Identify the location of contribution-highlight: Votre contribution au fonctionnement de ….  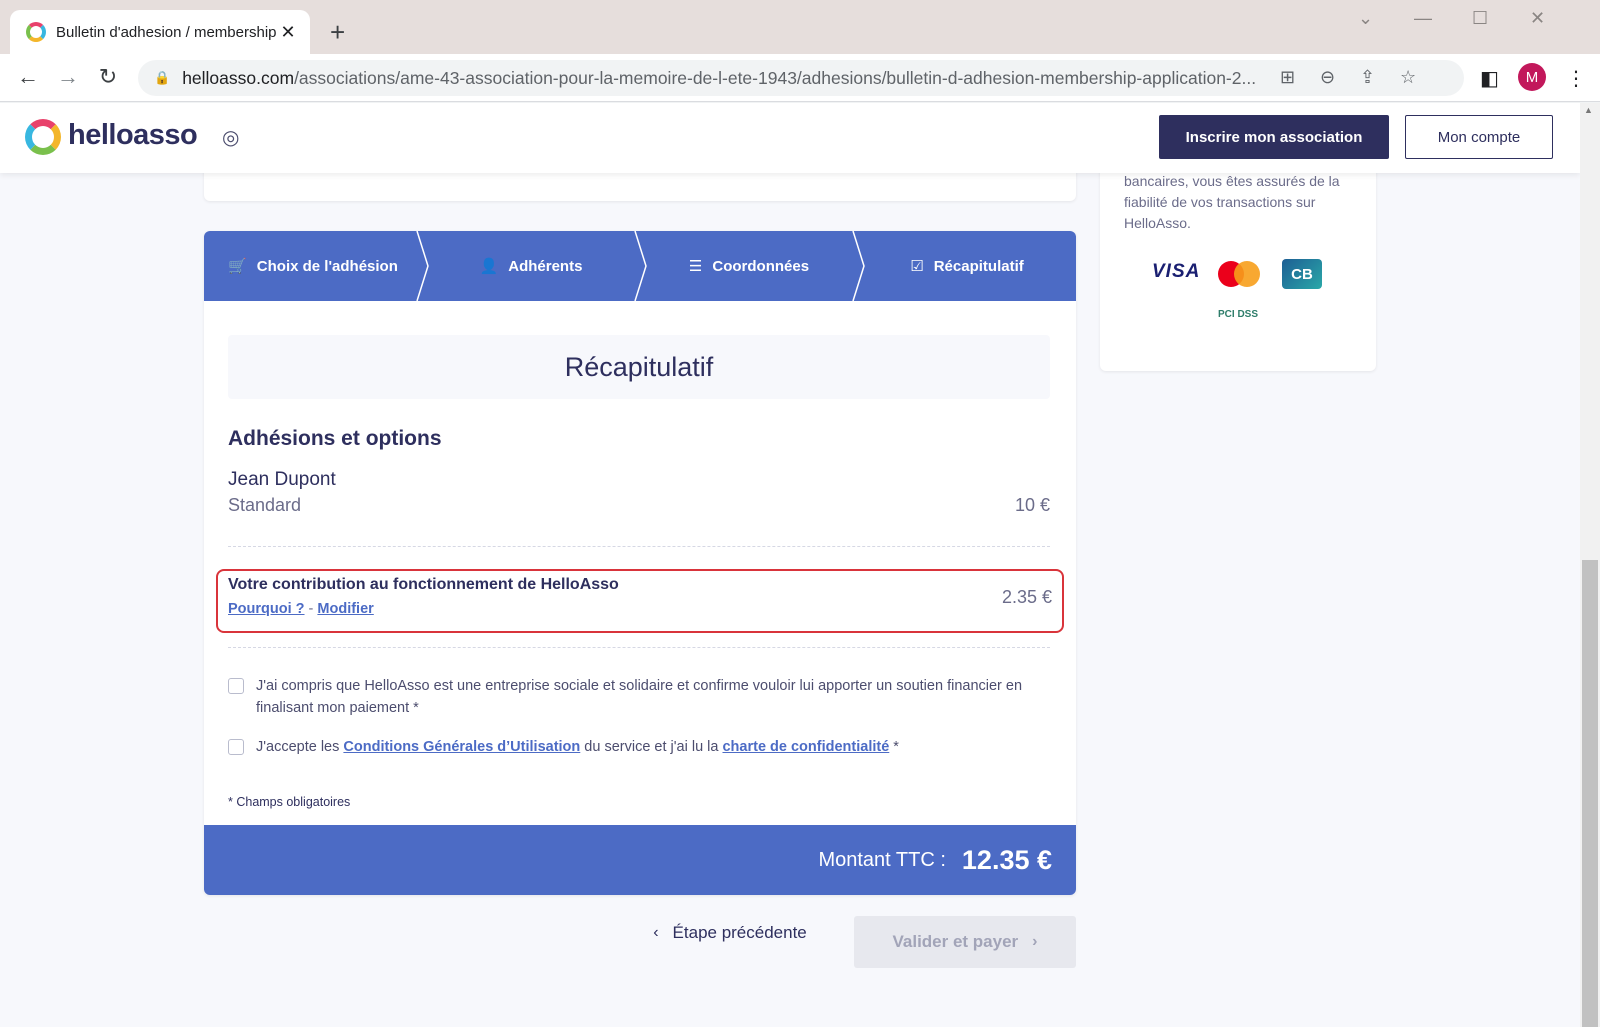
(640, 601).